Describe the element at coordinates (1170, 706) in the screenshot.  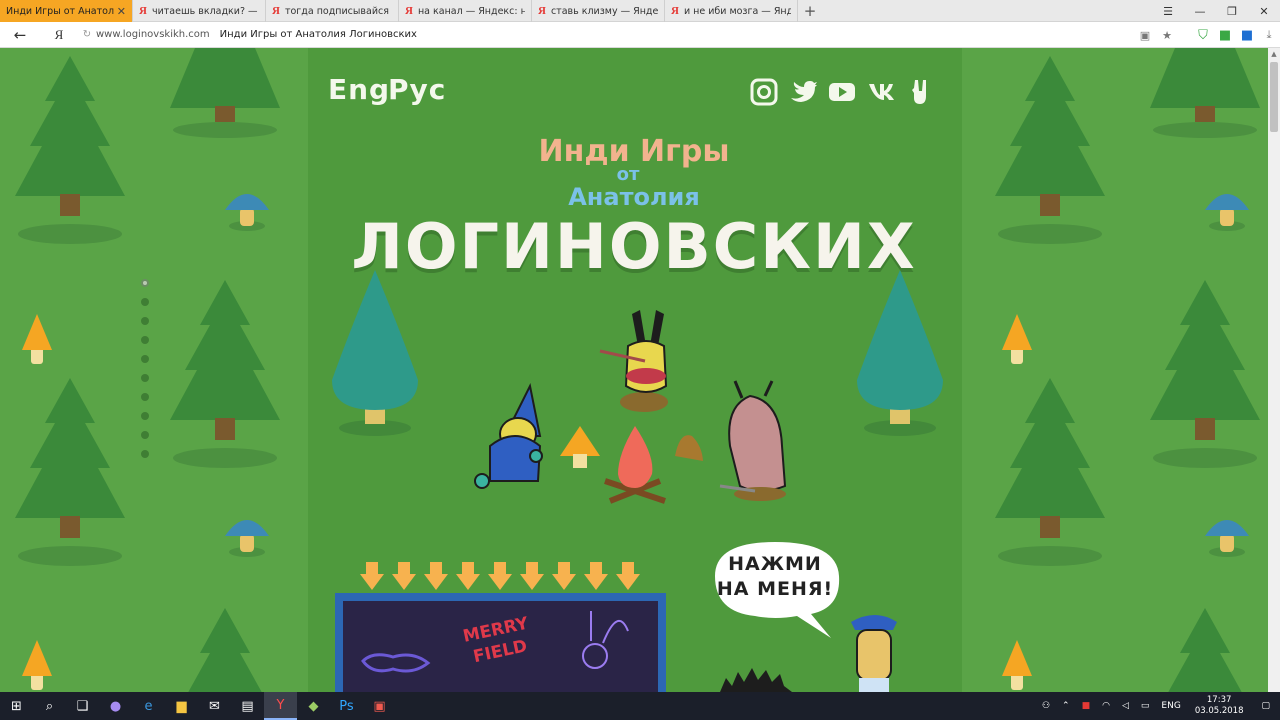
I see `keyboard-lang: ENG` at that location.